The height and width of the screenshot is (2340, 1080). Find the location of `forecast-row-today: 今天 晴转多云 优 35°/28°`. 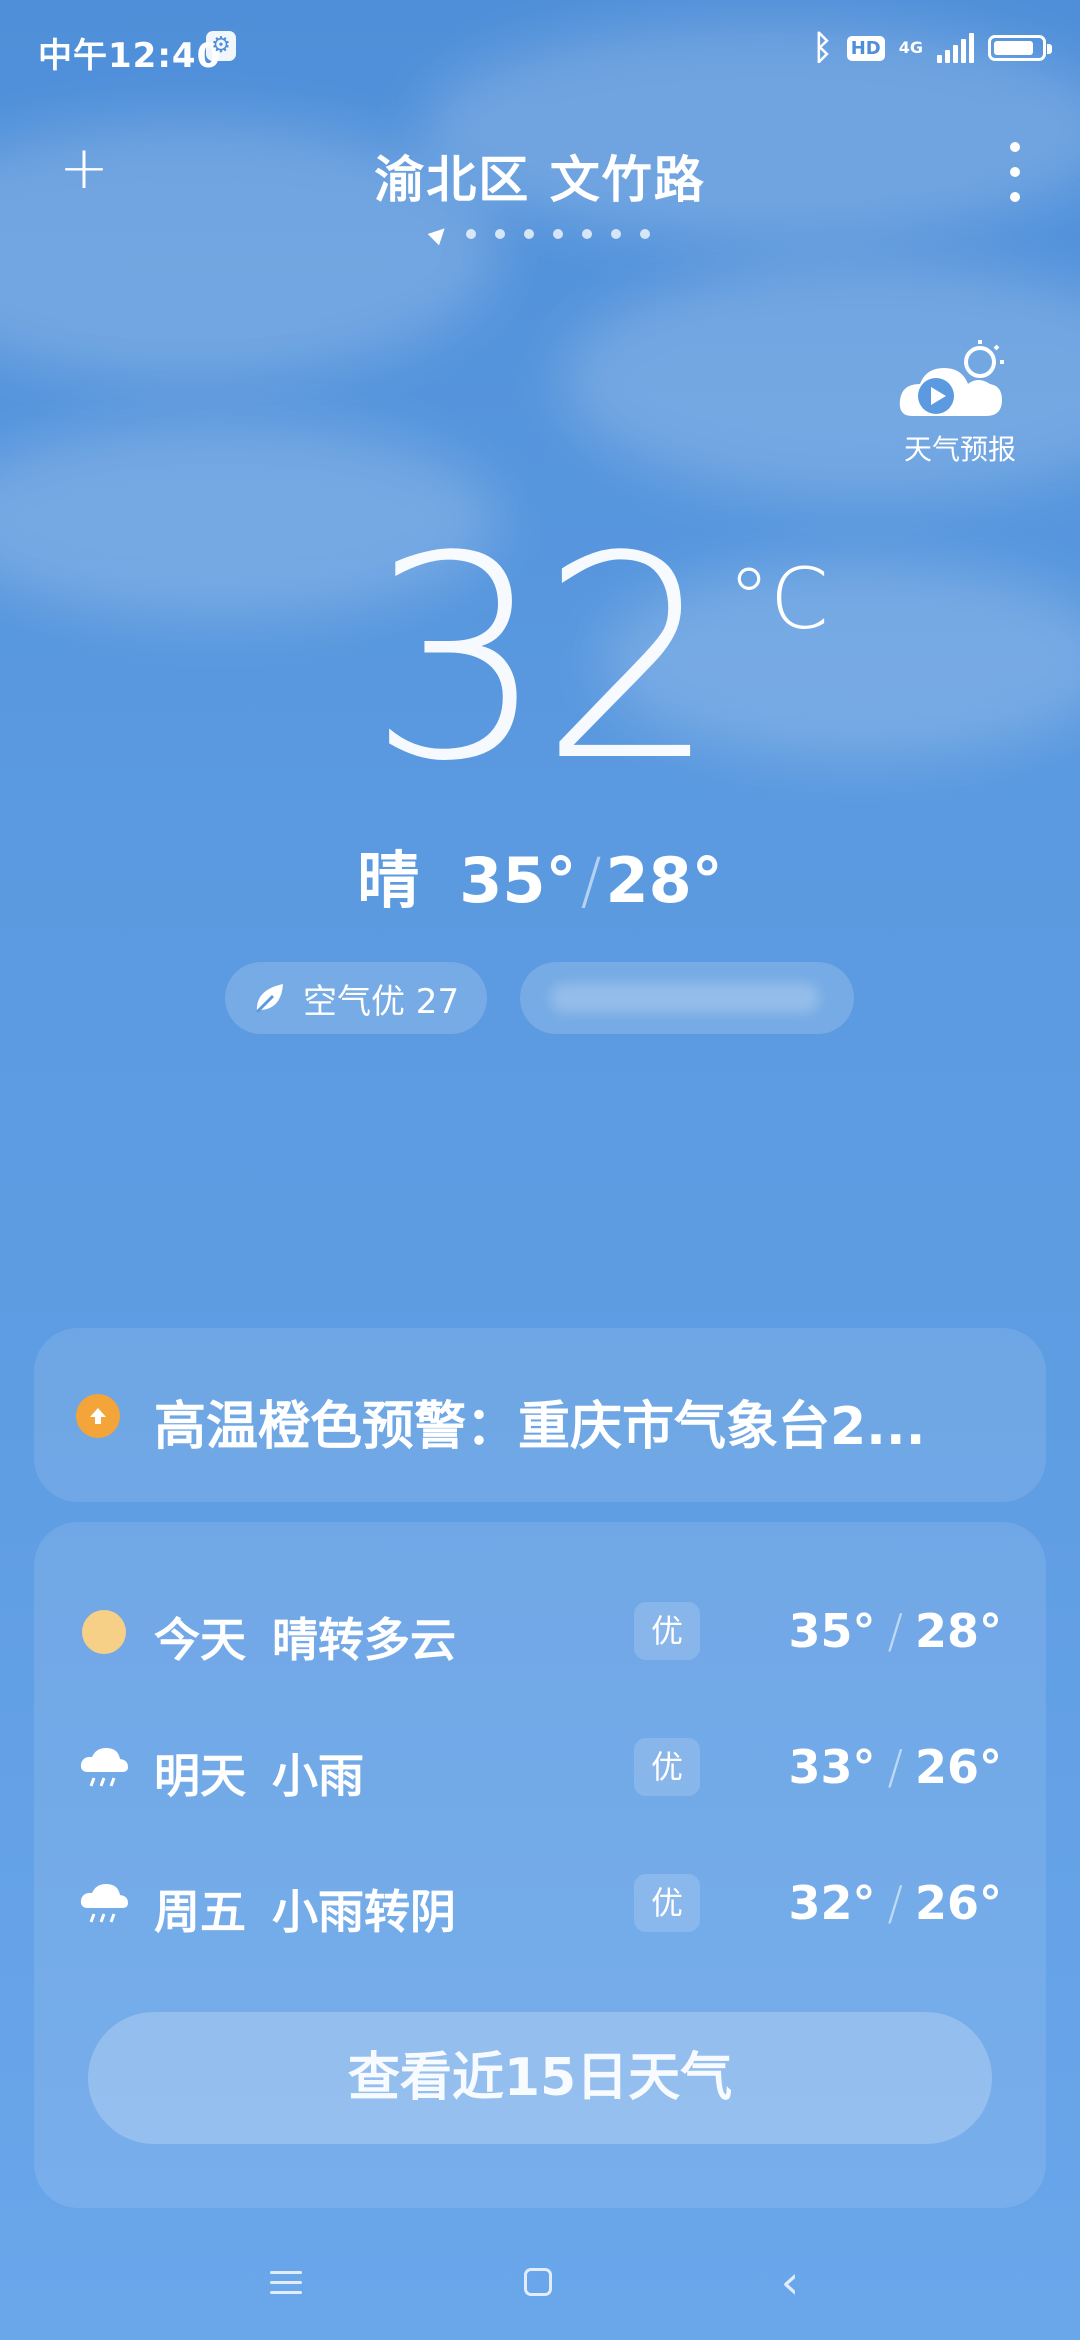

forecast-row-today: 今天 晴转多云 优 35°/28° is located at coordinates (540, 1632).